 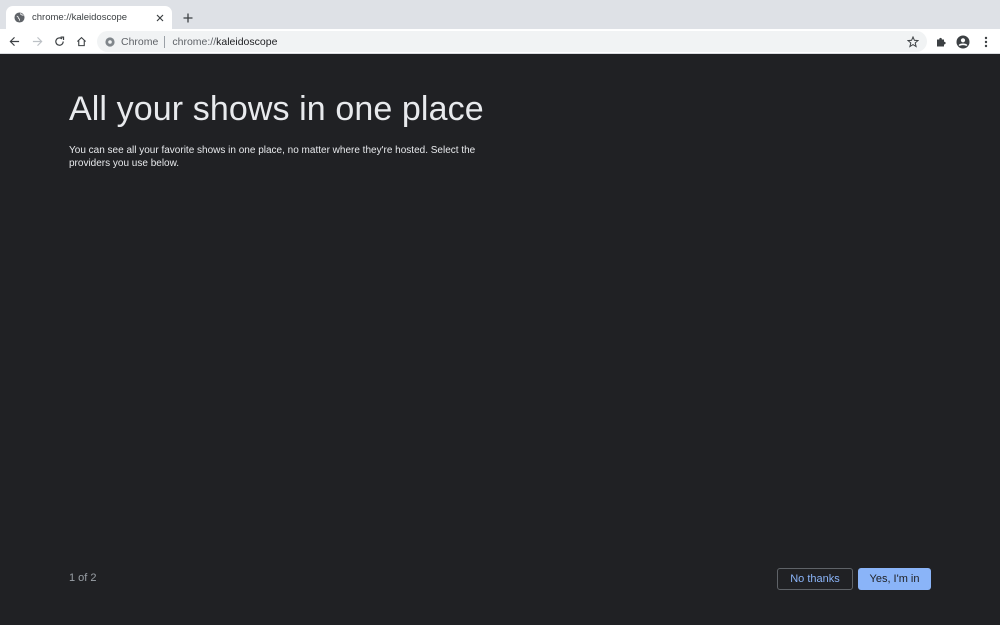 What do you see at coordinates (37, 41) in the screenshot?
I see `forward-arrow-icon` at bounding box center [37, 41].